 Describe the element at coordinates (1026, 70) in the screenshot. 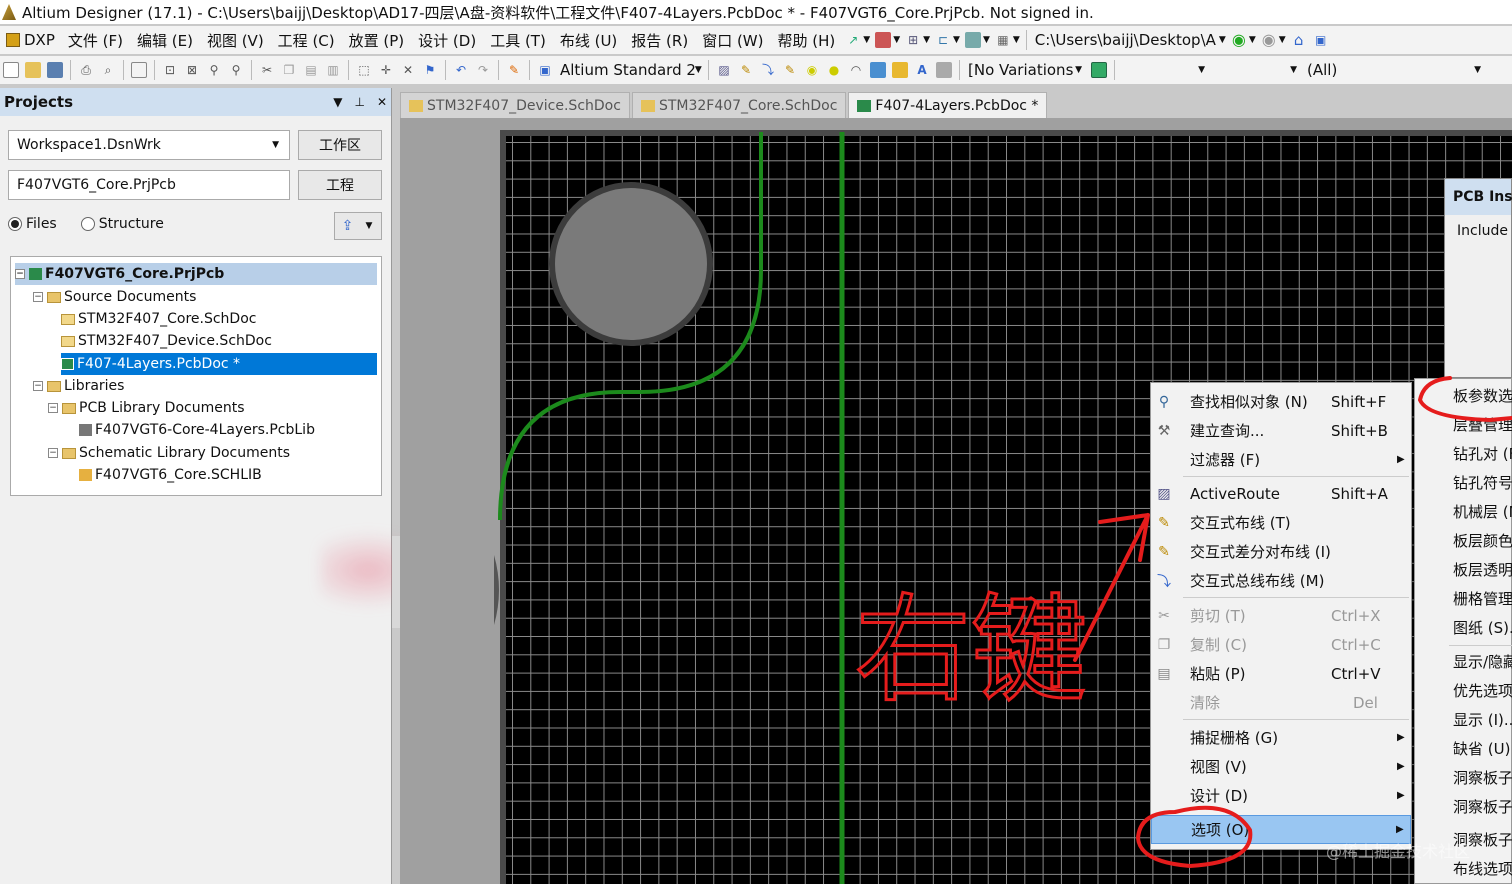

I see `variations-select: [No Variations ▼` at that location.